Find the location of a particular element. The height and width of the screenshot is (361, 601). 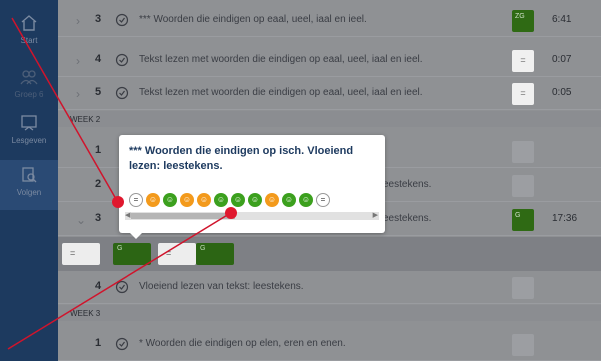

sidebar-item-lesgeven: Lesgeven is located at coordinates (29, 139).